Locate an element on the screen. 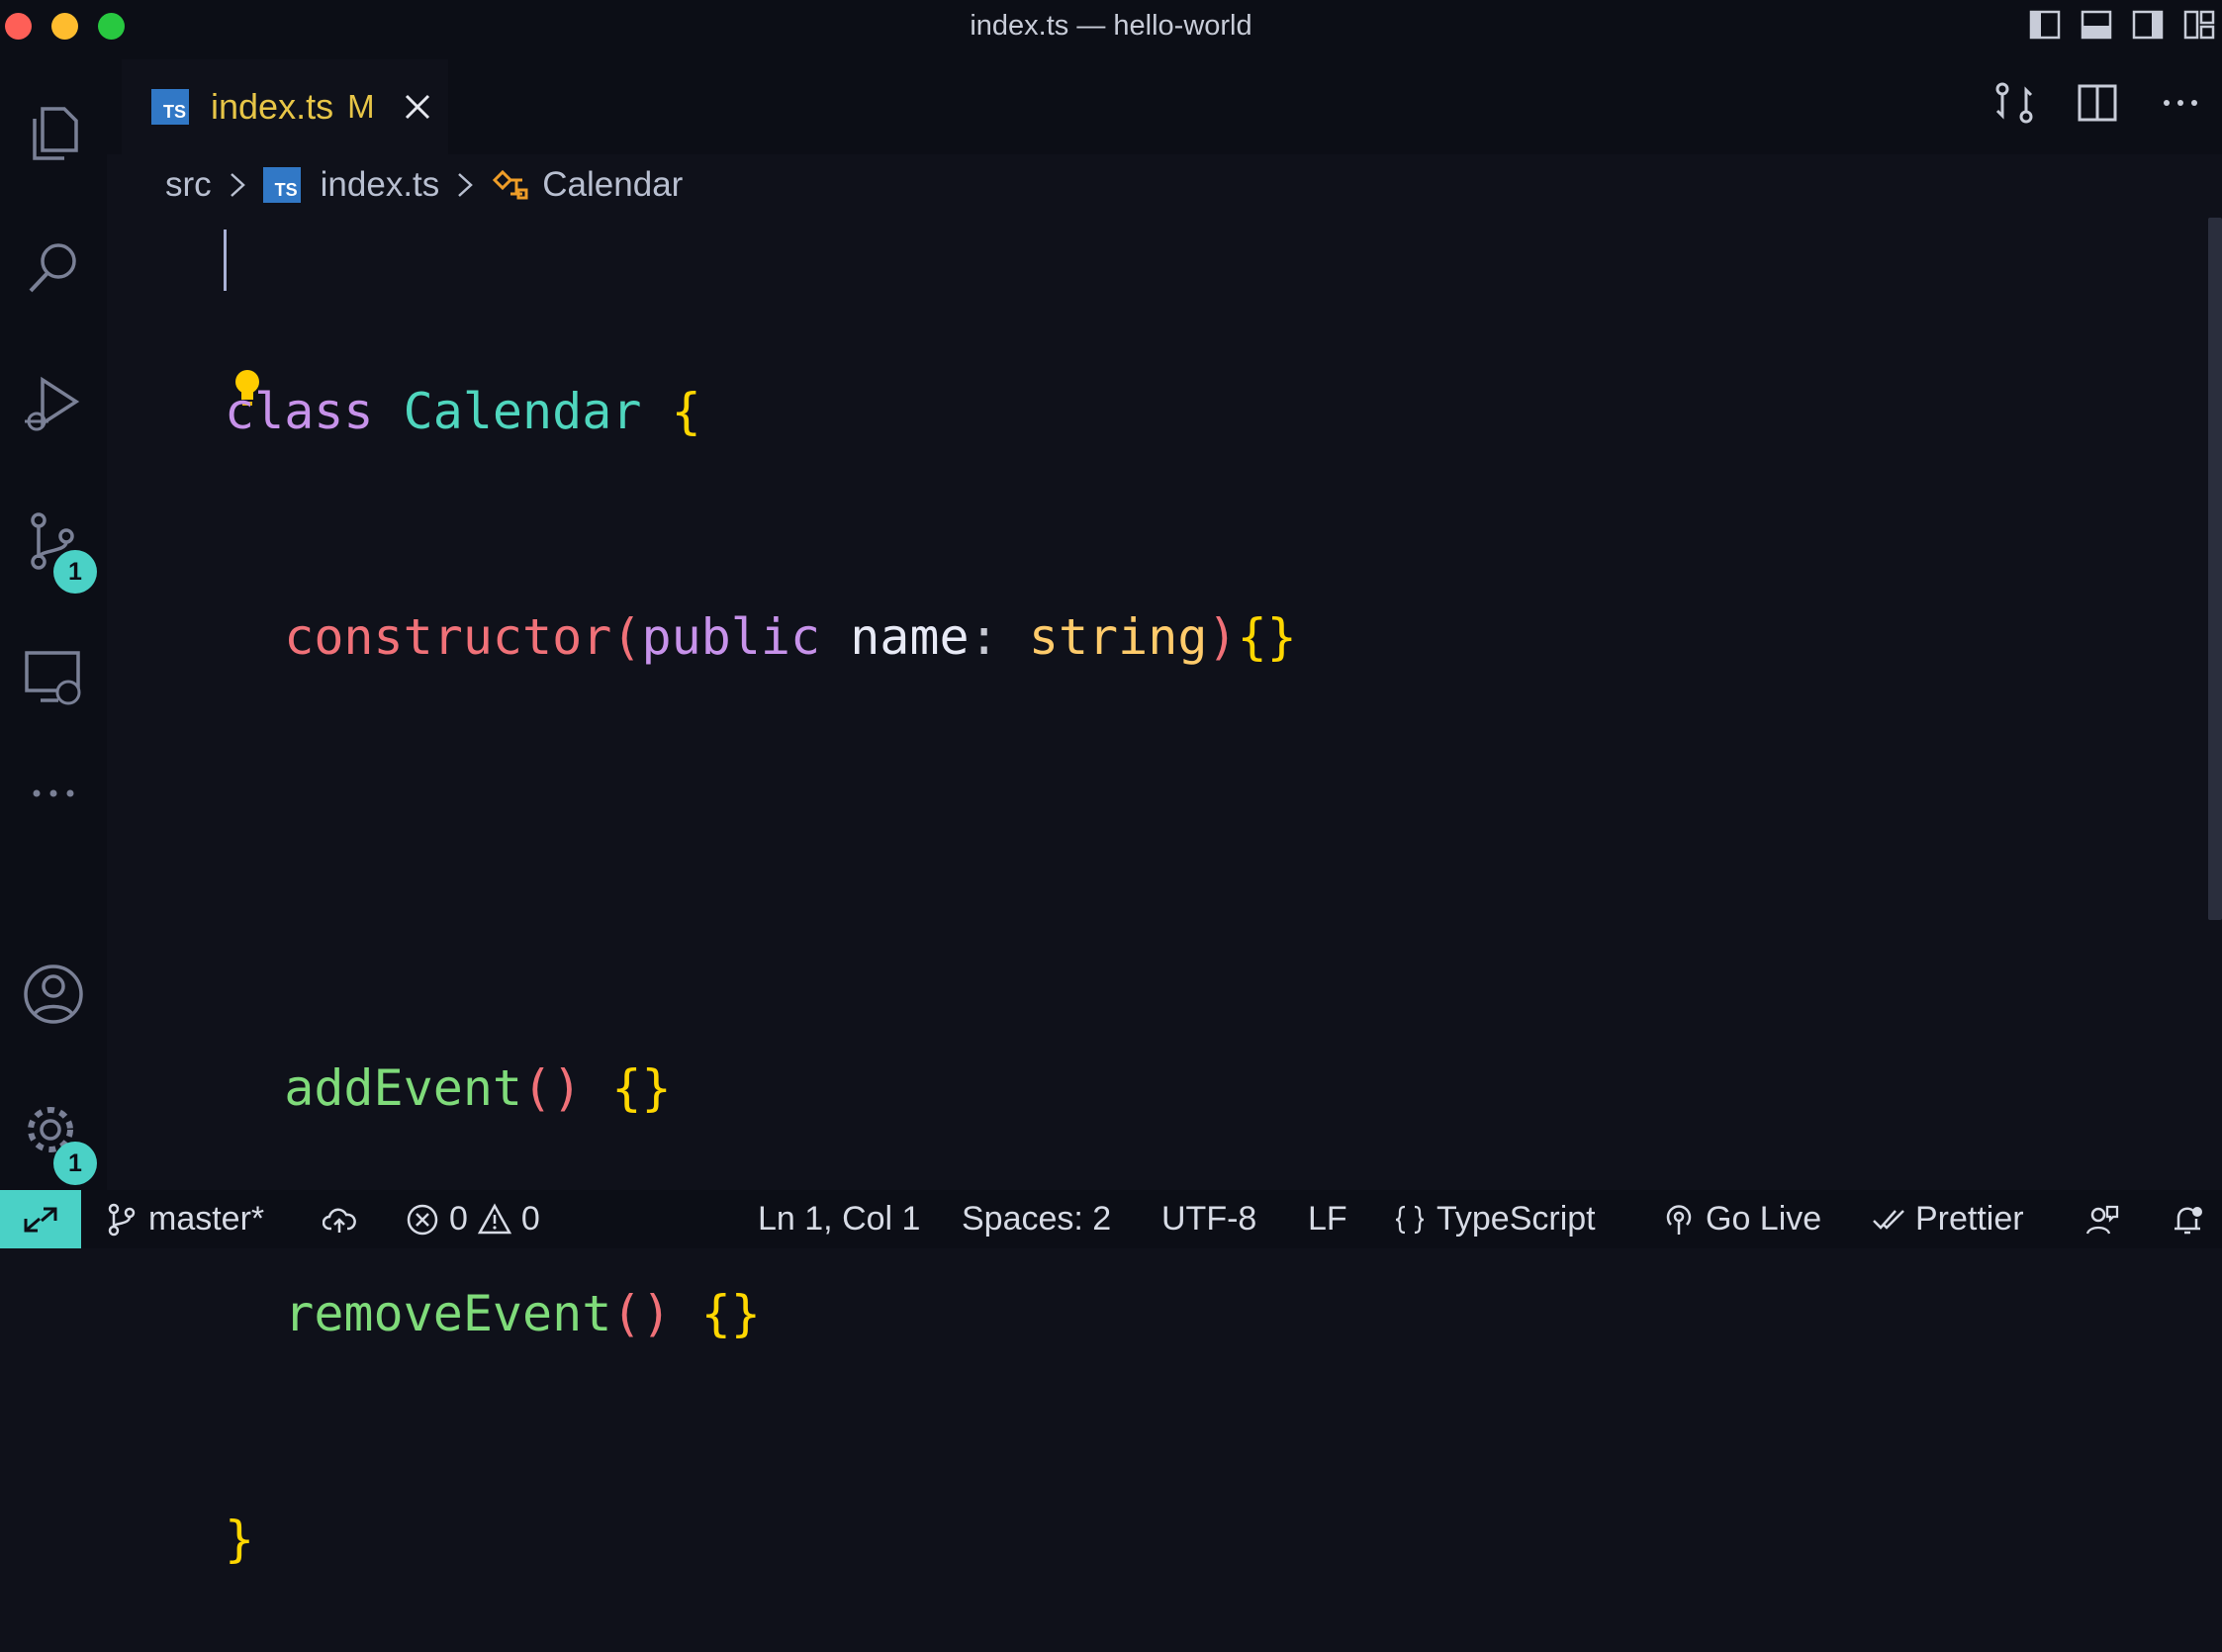 The height and width of the screenshot is (1652, 2222). problems-indicator: 0 0 is located at coordinates (473, 1219).